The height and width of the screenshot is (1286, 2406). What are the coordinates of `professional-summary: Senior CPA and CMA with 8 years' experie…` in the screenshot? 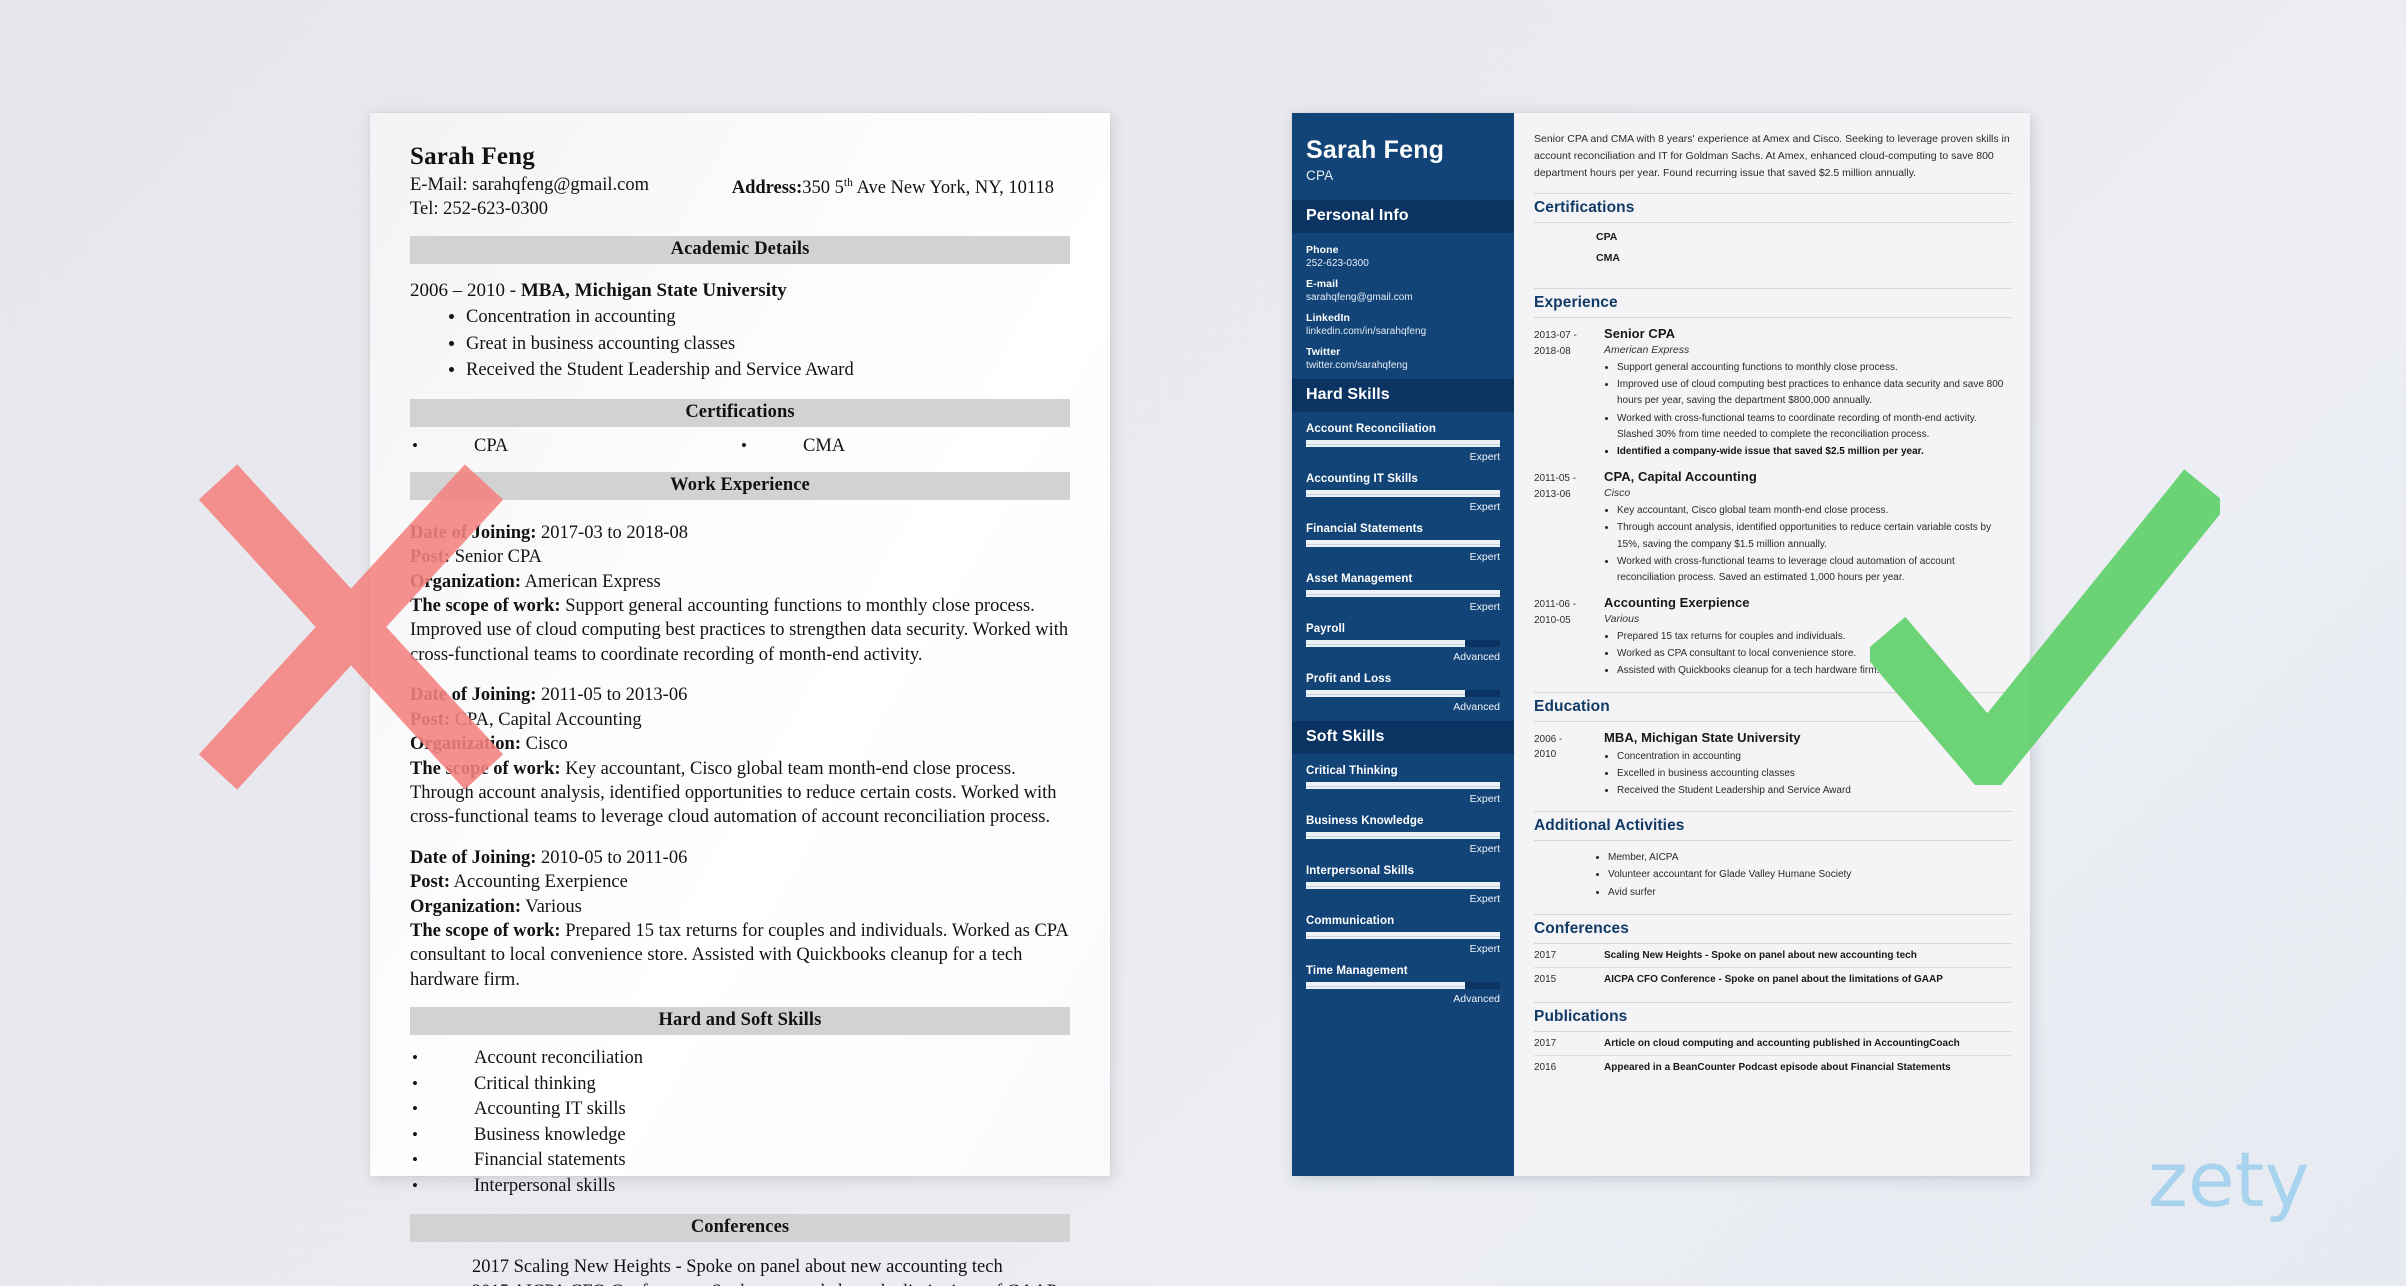 It's located at (1772, 156).